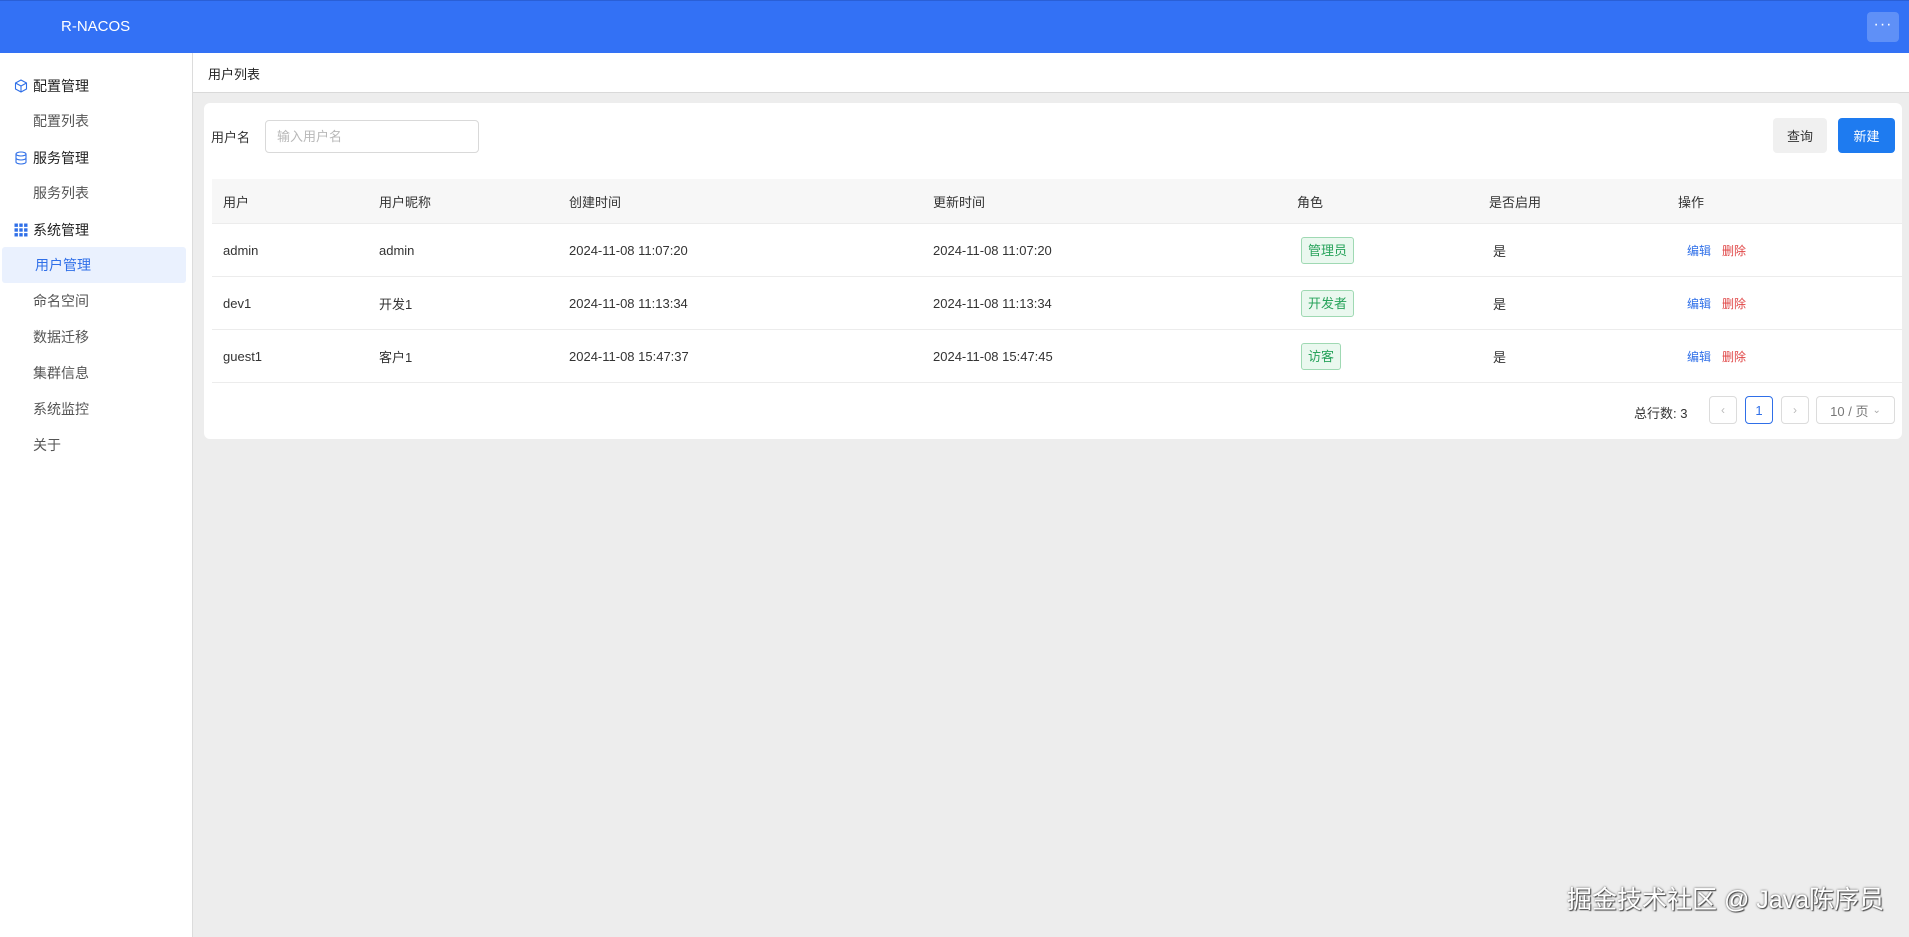 The height and width of the screenshot is (937, 1909). Describe the element at coordinates (396, 357) in the screenshot. I see `cell-nickname: 客户1` at that location.